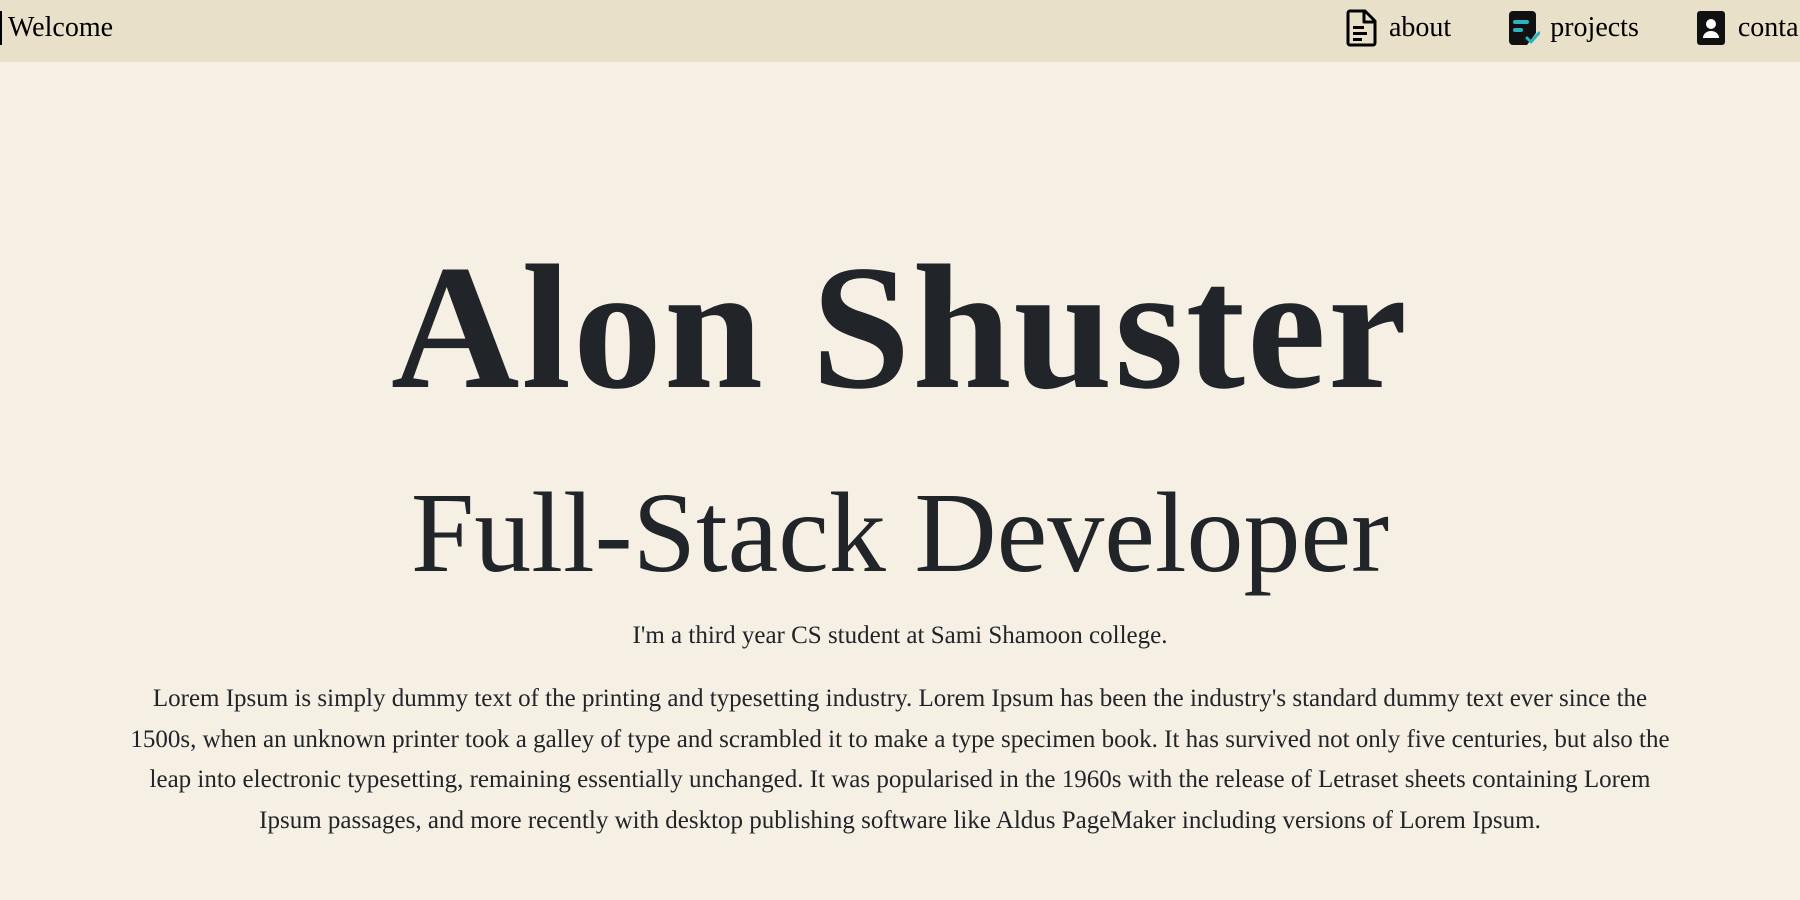  Describe the element at coordinates (1420, 27) in the screenshot. I see `nav-item-about-label: about` at that location.